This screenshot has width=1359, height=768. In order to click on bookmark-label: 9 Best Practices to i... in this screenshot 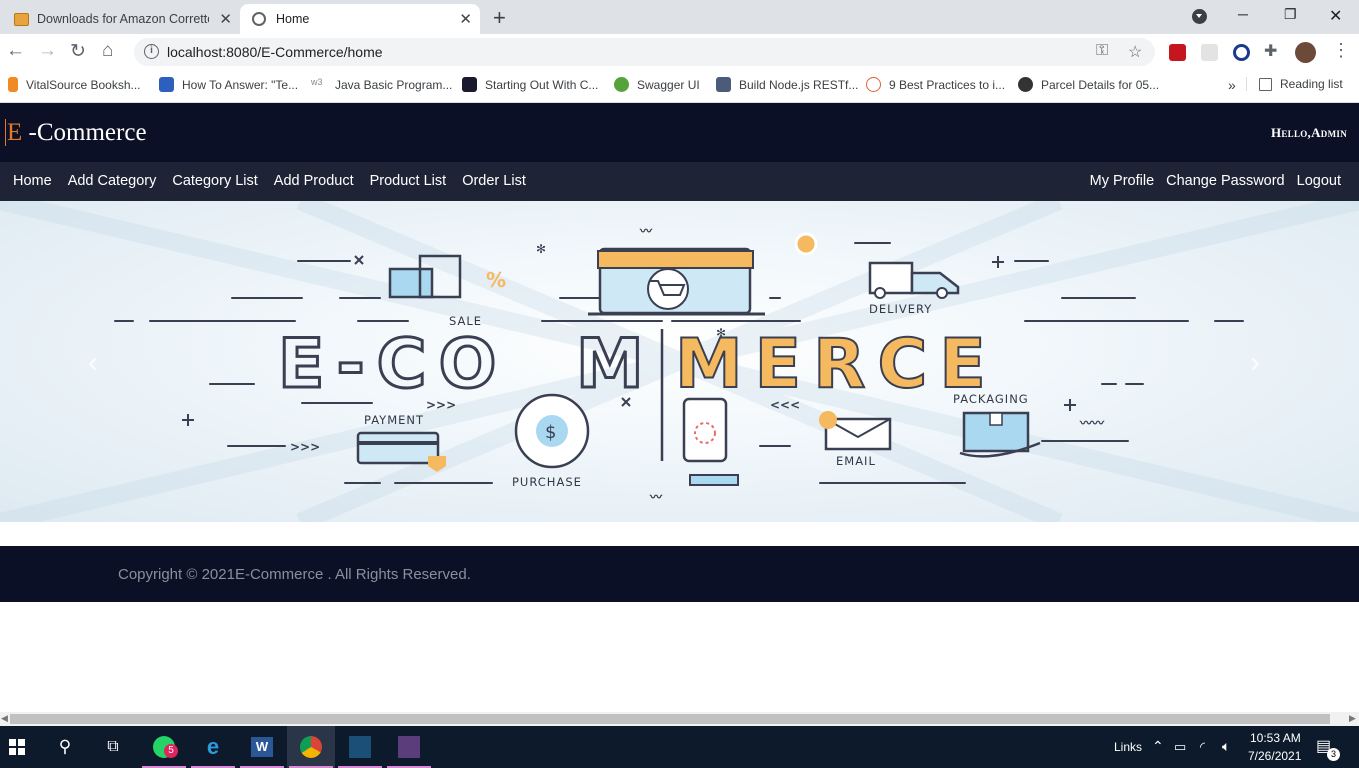, I will do `click(947, 84)`.